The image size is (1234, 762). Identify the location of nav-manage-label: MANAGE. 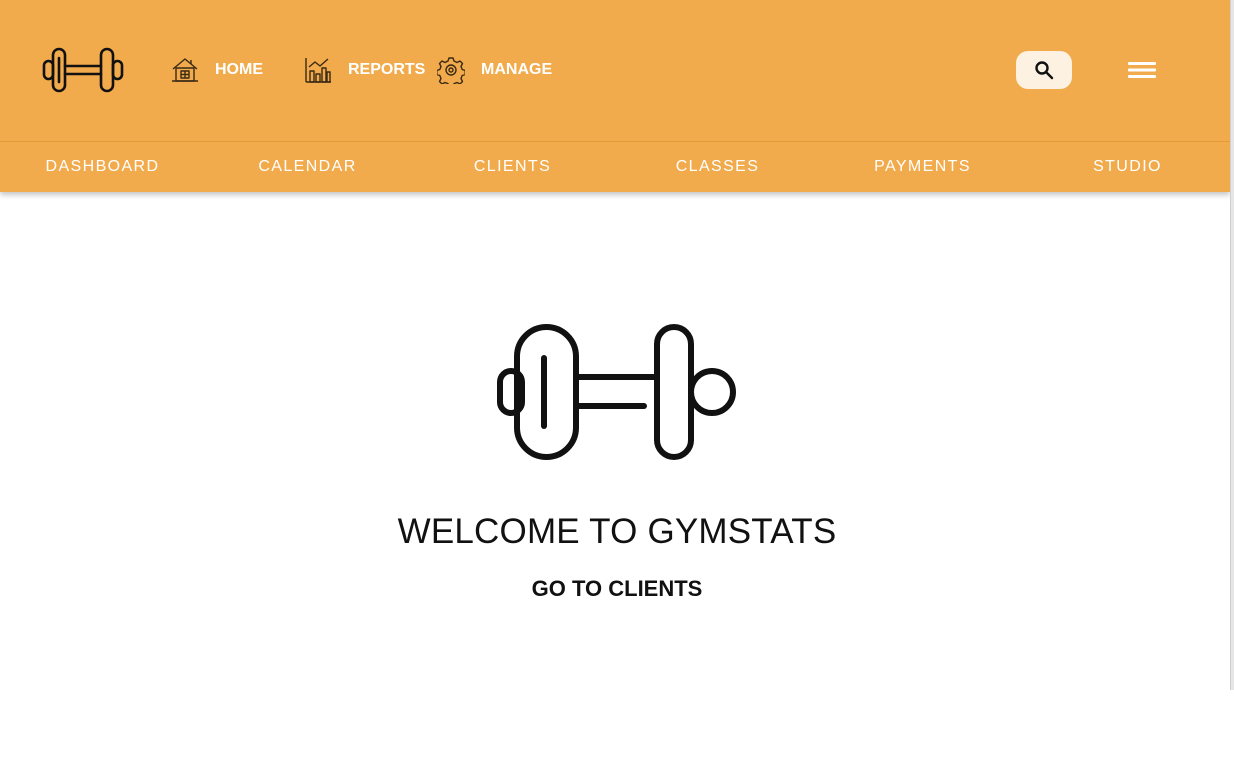
(517, 69).